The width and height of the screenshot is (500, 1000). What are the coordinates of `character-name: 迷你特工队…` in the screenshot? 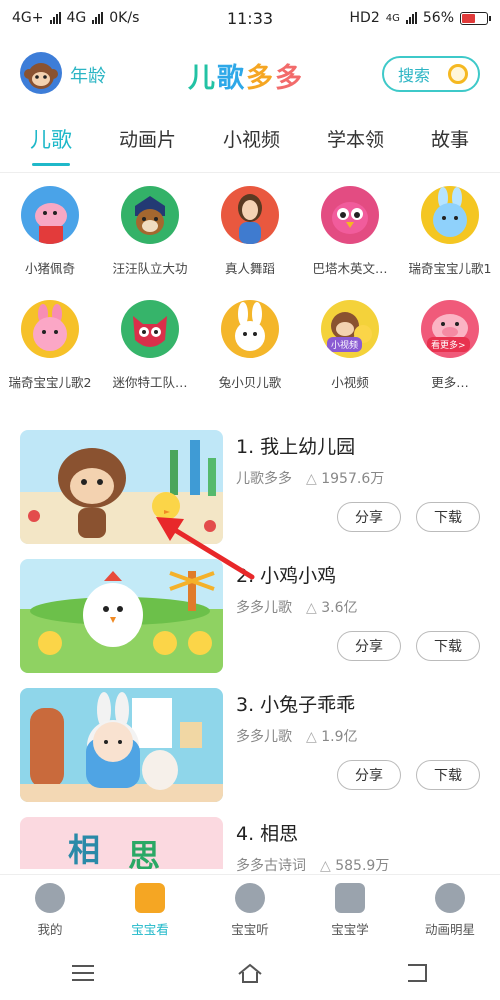 It's located at (150, 382).